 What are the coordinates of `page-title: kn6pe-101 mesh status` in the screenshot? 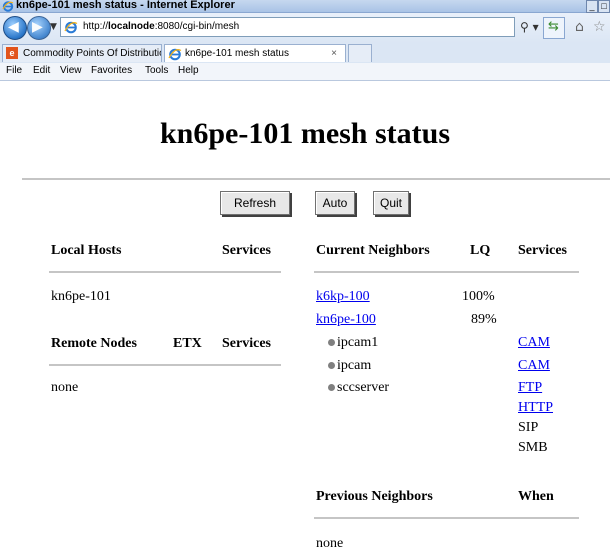 It's located at (305, 133).